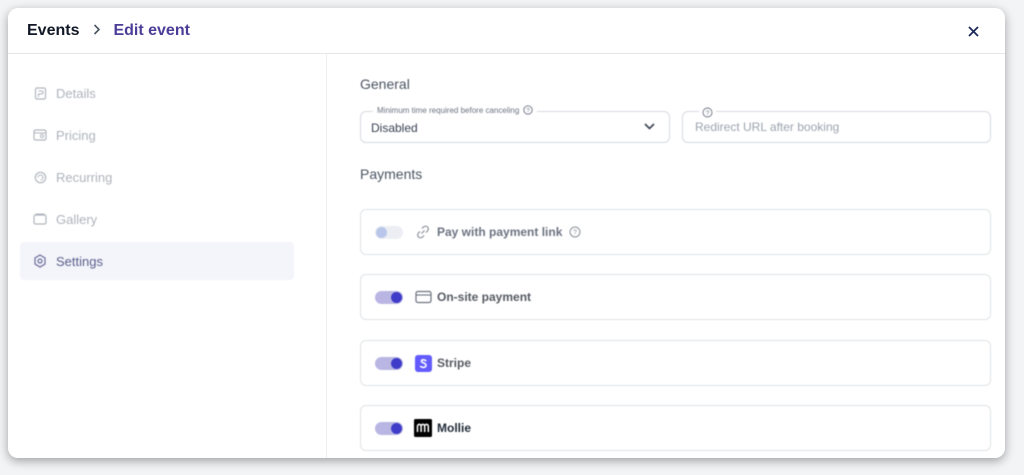 Image resolution: width=1024 pixels, height=475 pixels. I want to click on section-title-payments: Payments, so click(391, 174).